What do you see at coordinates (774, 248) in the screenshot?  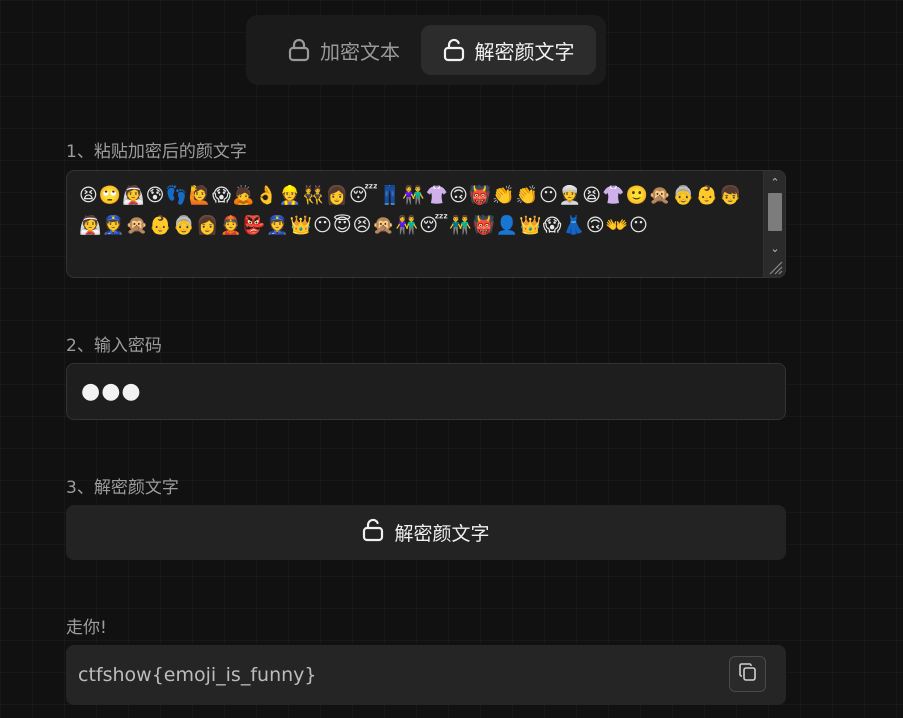 I see `scroll-down-arrow-icon: ⌄` at bounding box center [774, 248].